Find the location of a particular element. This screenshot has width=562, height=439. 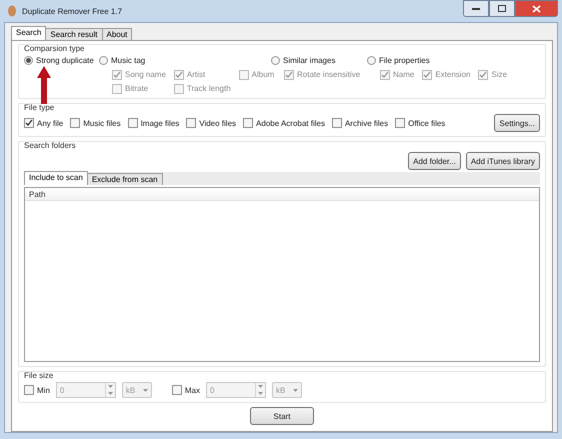

radio-option: Music tag is located at coordinates (185, 60).